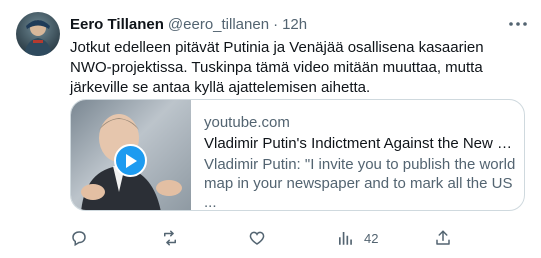 The image size is (541, 258). What do you see at coordinates (117, 24) in the screenshot?
I see `author-name: Eero Tillanen` at bounding box center [117, 24].